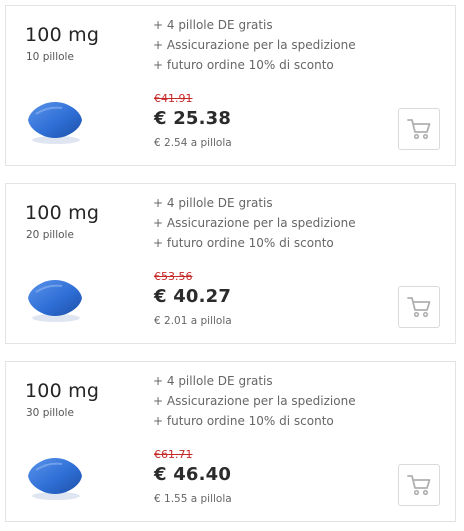 The width and height of the screenshot is (464, 531). Describe the element at coordinates (193, 474) in the screenshot. I see `price: € 46.40` at that location.